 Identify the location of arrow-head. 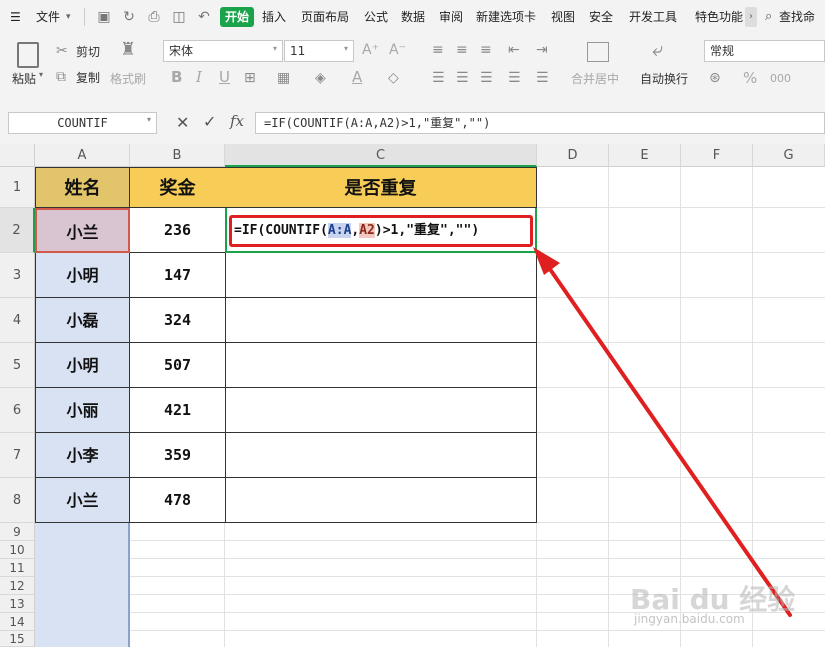
(546, 261).